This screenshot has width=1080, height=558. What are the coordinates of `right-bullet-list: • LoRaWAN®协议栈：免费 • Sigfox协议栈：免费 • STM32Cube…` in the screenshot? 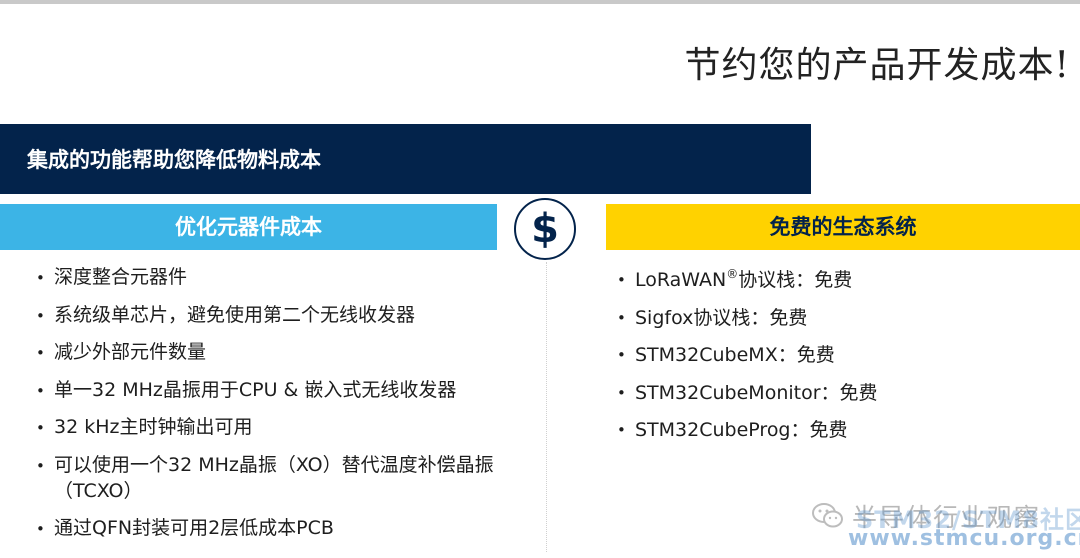 It's located at (837, 360).